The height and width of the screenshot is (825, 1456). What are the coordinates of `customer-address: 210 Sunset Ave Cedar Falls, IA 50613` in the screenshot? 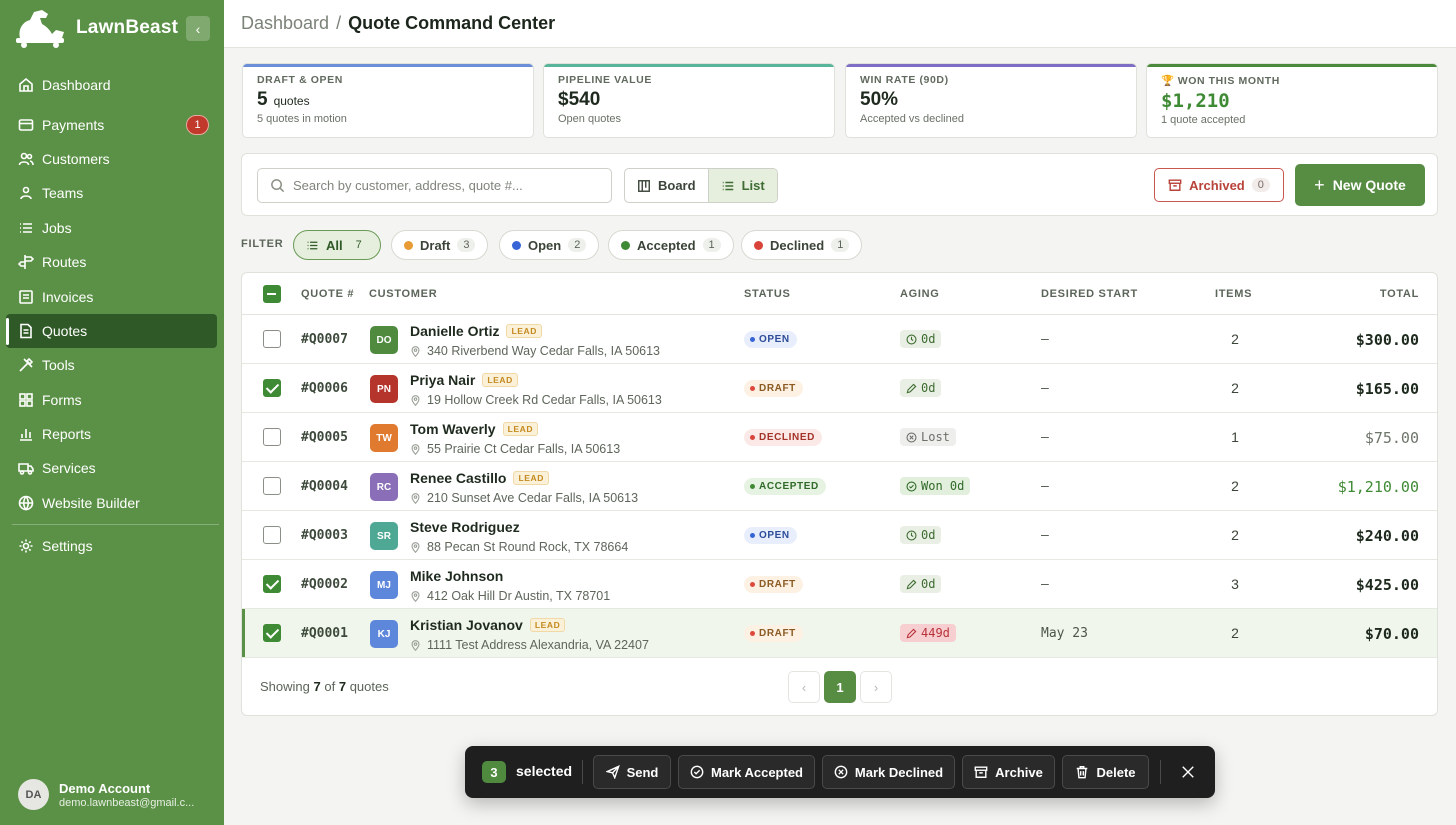 It's located at (524, 498).